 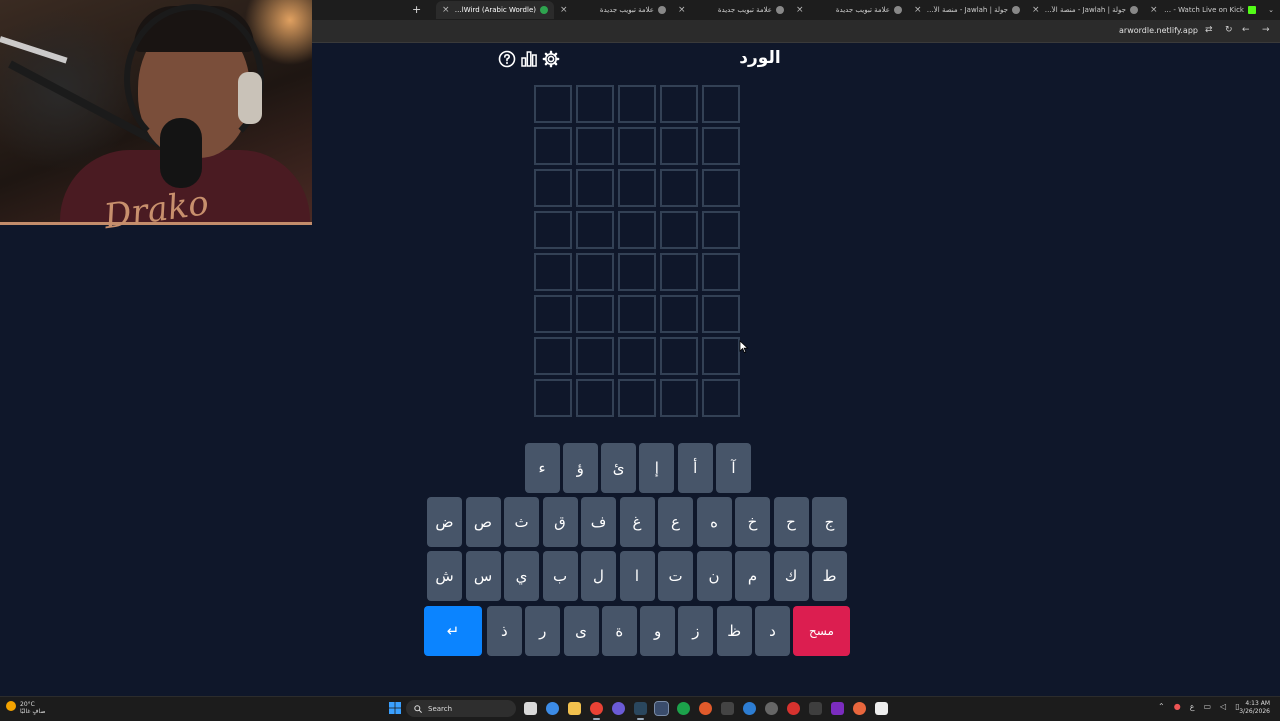 I want to click on tab-title: AlWird (Arabic Wordle) - الورد, so click(x=495, y=10).